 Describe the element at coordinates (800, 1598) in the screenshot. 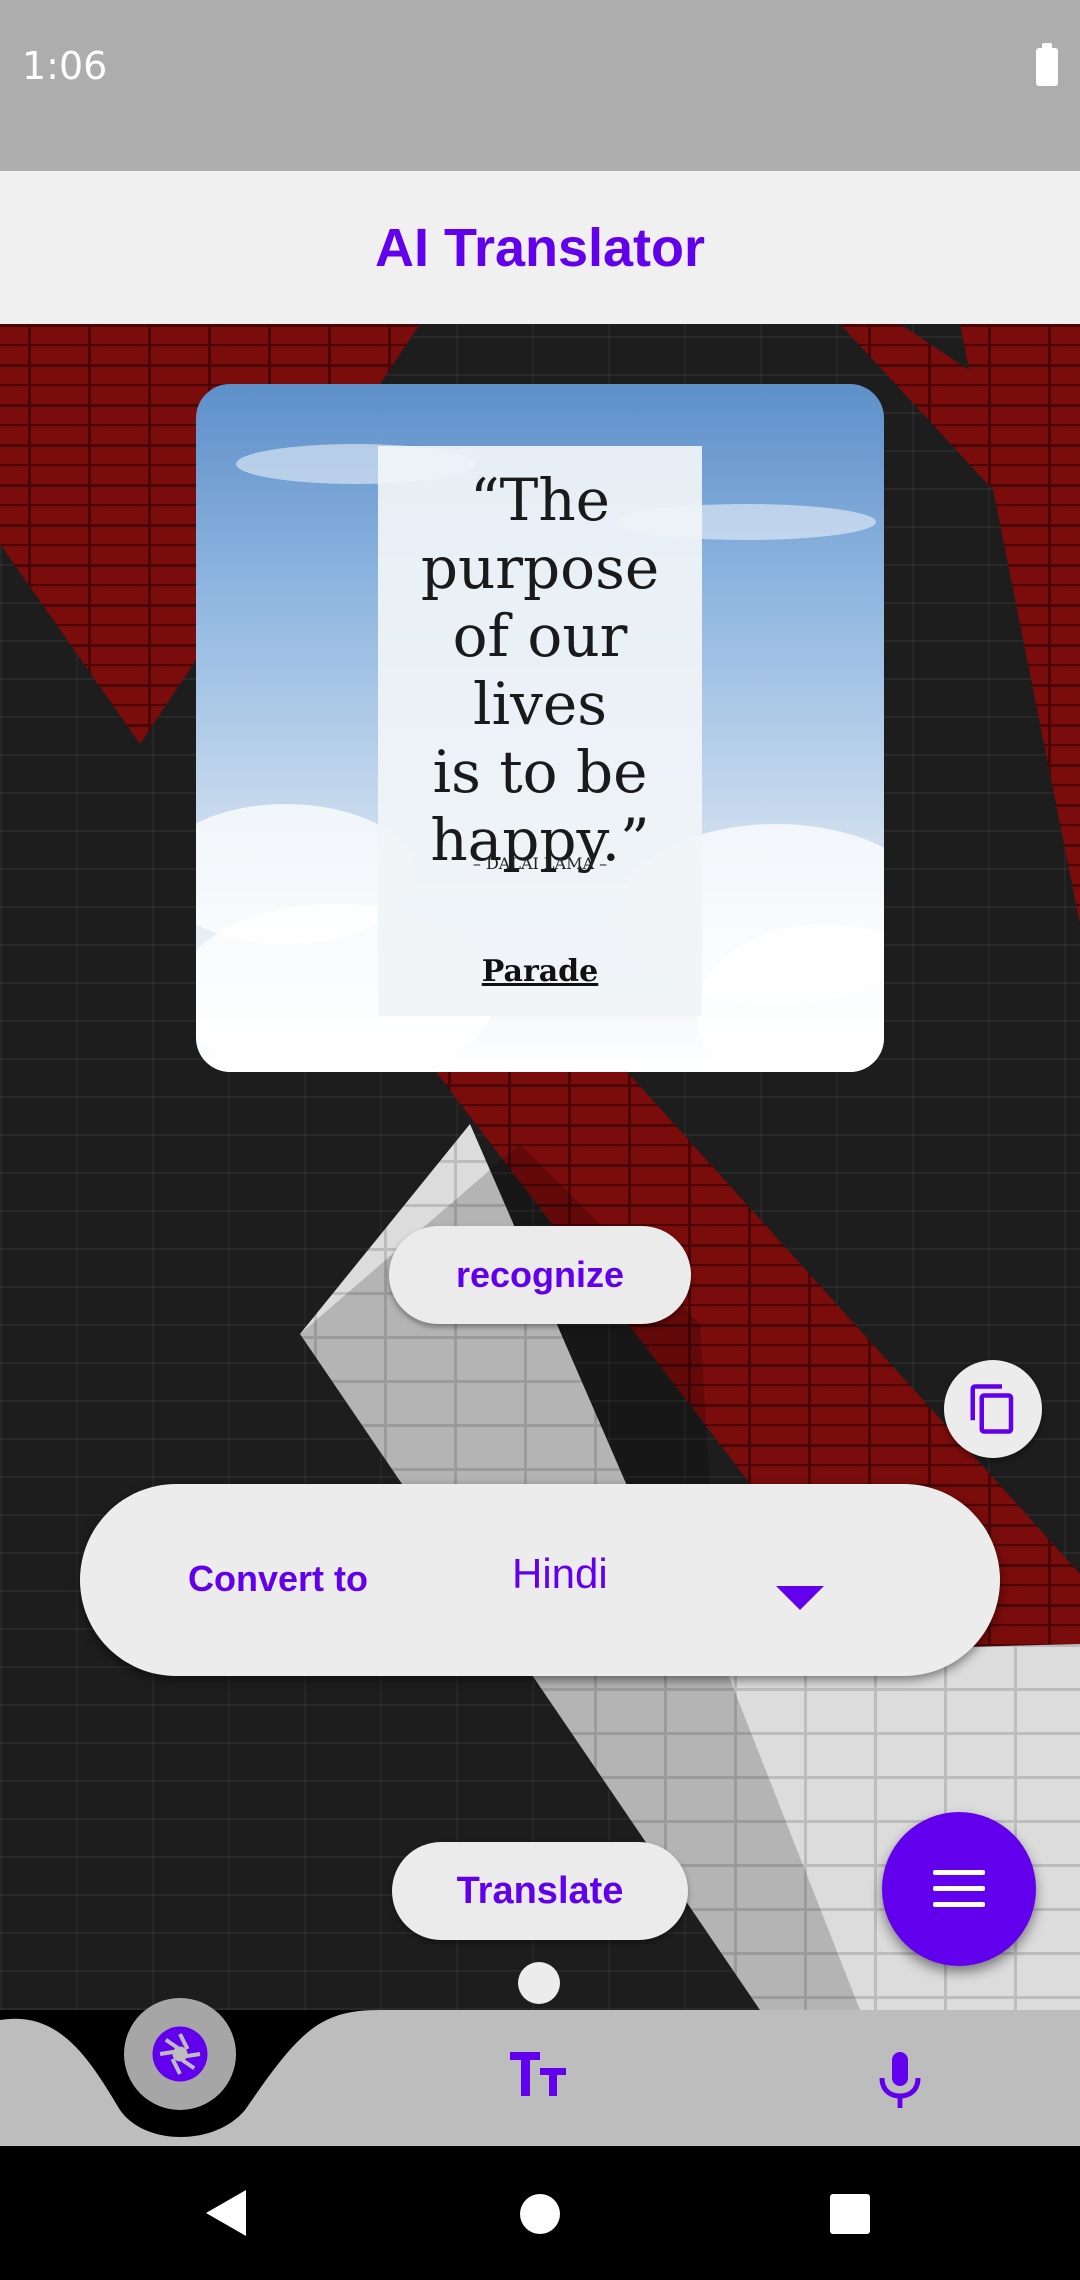

I see `dropdown-arrow-icon` at that location.